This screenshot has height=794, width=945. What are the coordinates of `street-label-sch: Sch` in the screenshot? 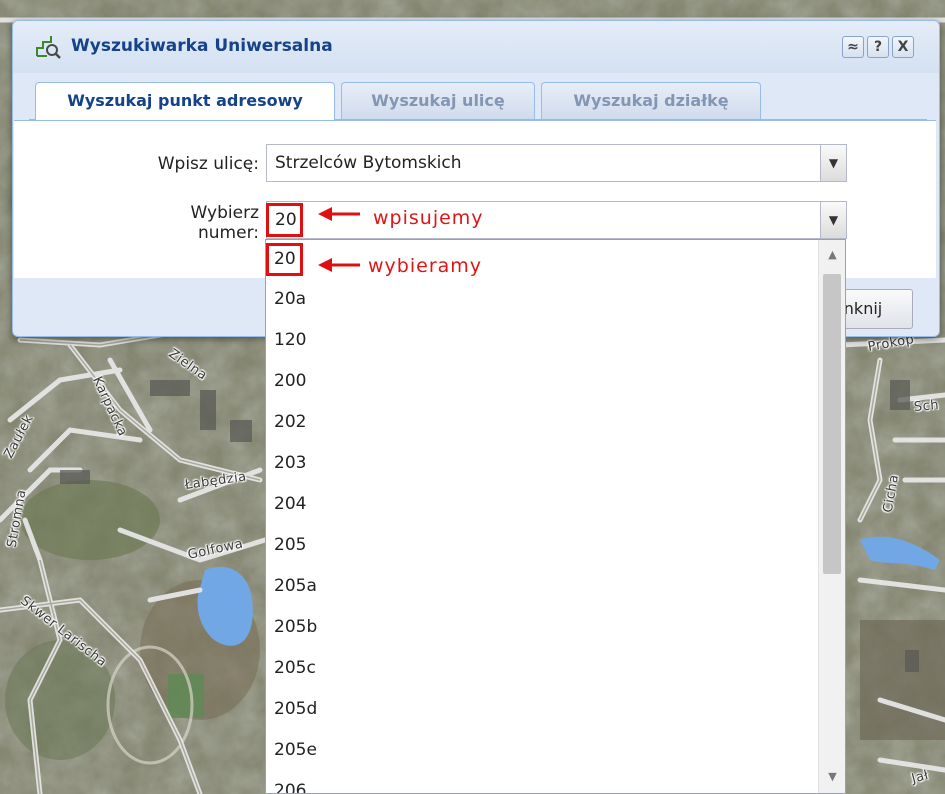 It's located at (926, 406).